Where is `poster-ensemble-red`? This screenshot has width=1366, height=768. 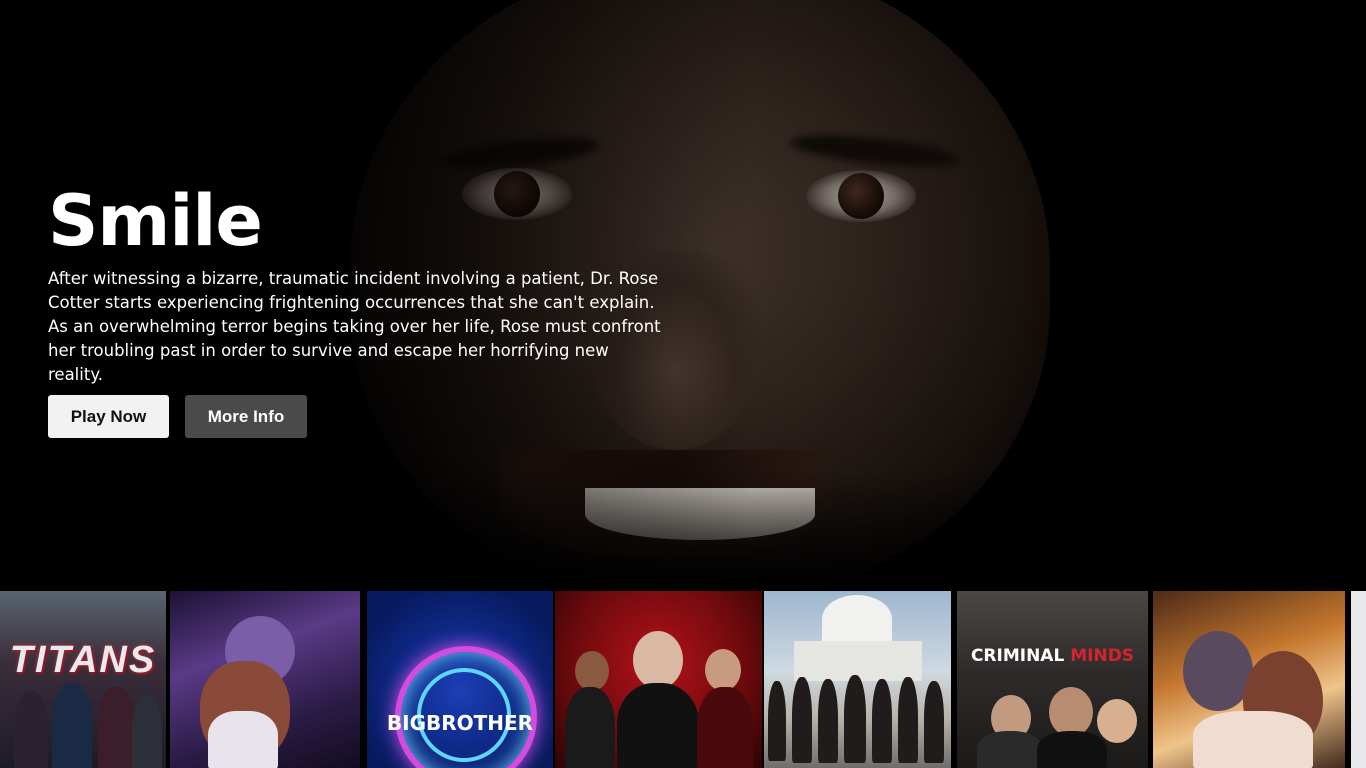 poster-ensemble-red is located at coordinates (658, 679).